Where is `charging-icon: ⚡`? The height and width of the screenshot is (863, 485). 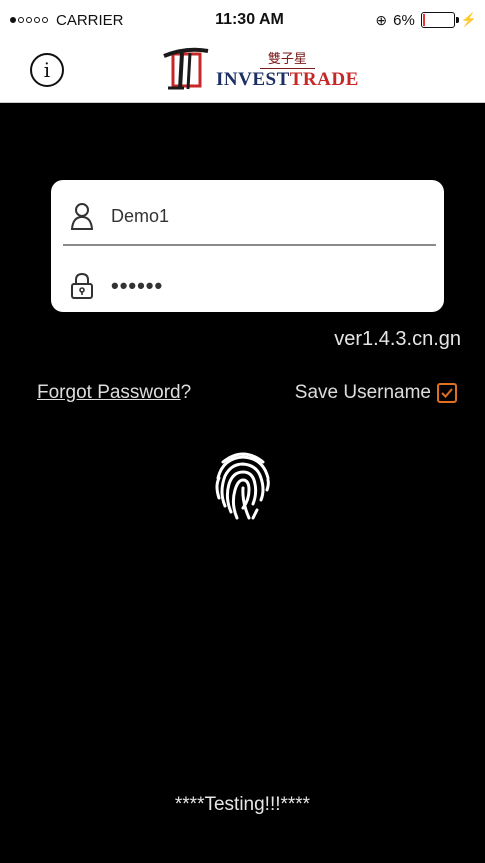
charging-icon: ⚡ is located at coordinates (468, 19).